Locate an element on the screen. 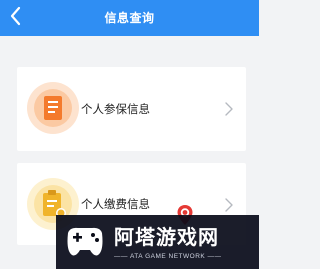 The width and height of the screenshot is (320, 269). gamepad-icon is located at coordinates (85, 241).